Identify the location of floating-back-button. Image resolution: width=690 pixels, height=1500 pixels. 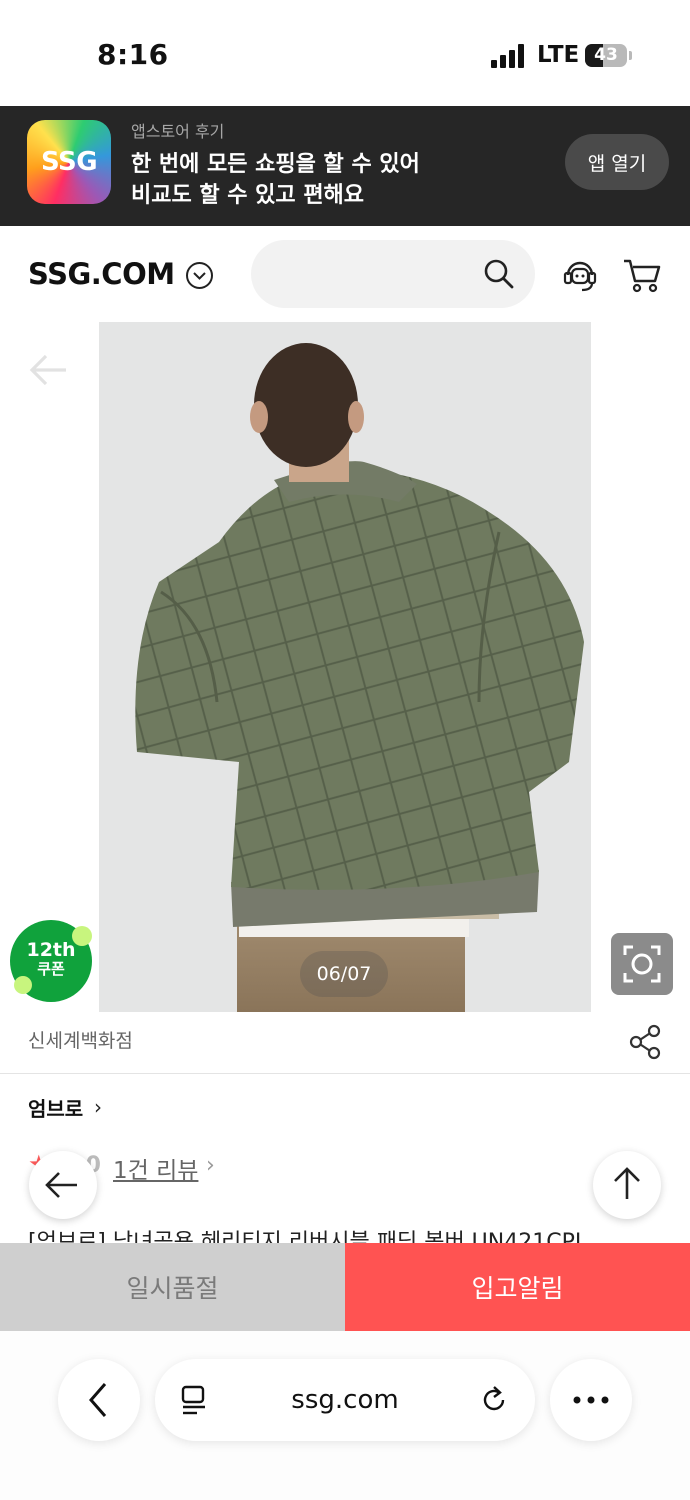
(63, 1185).